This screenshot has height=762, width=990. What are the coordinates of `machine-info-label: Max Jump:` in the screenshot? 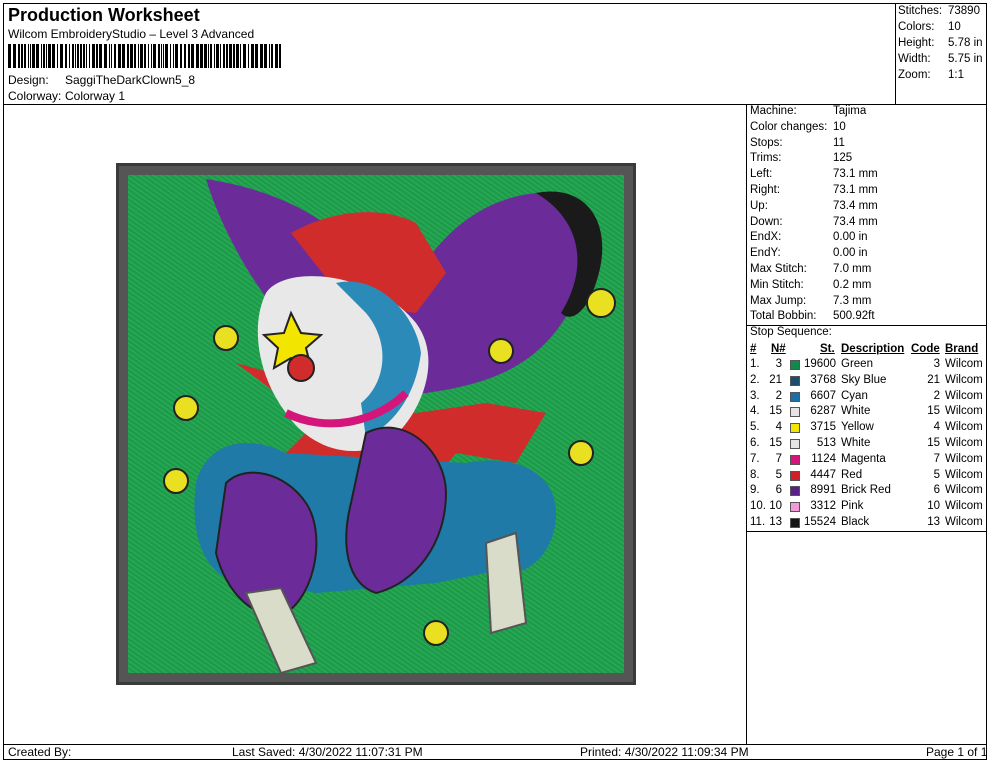 It's located at (778, 300).